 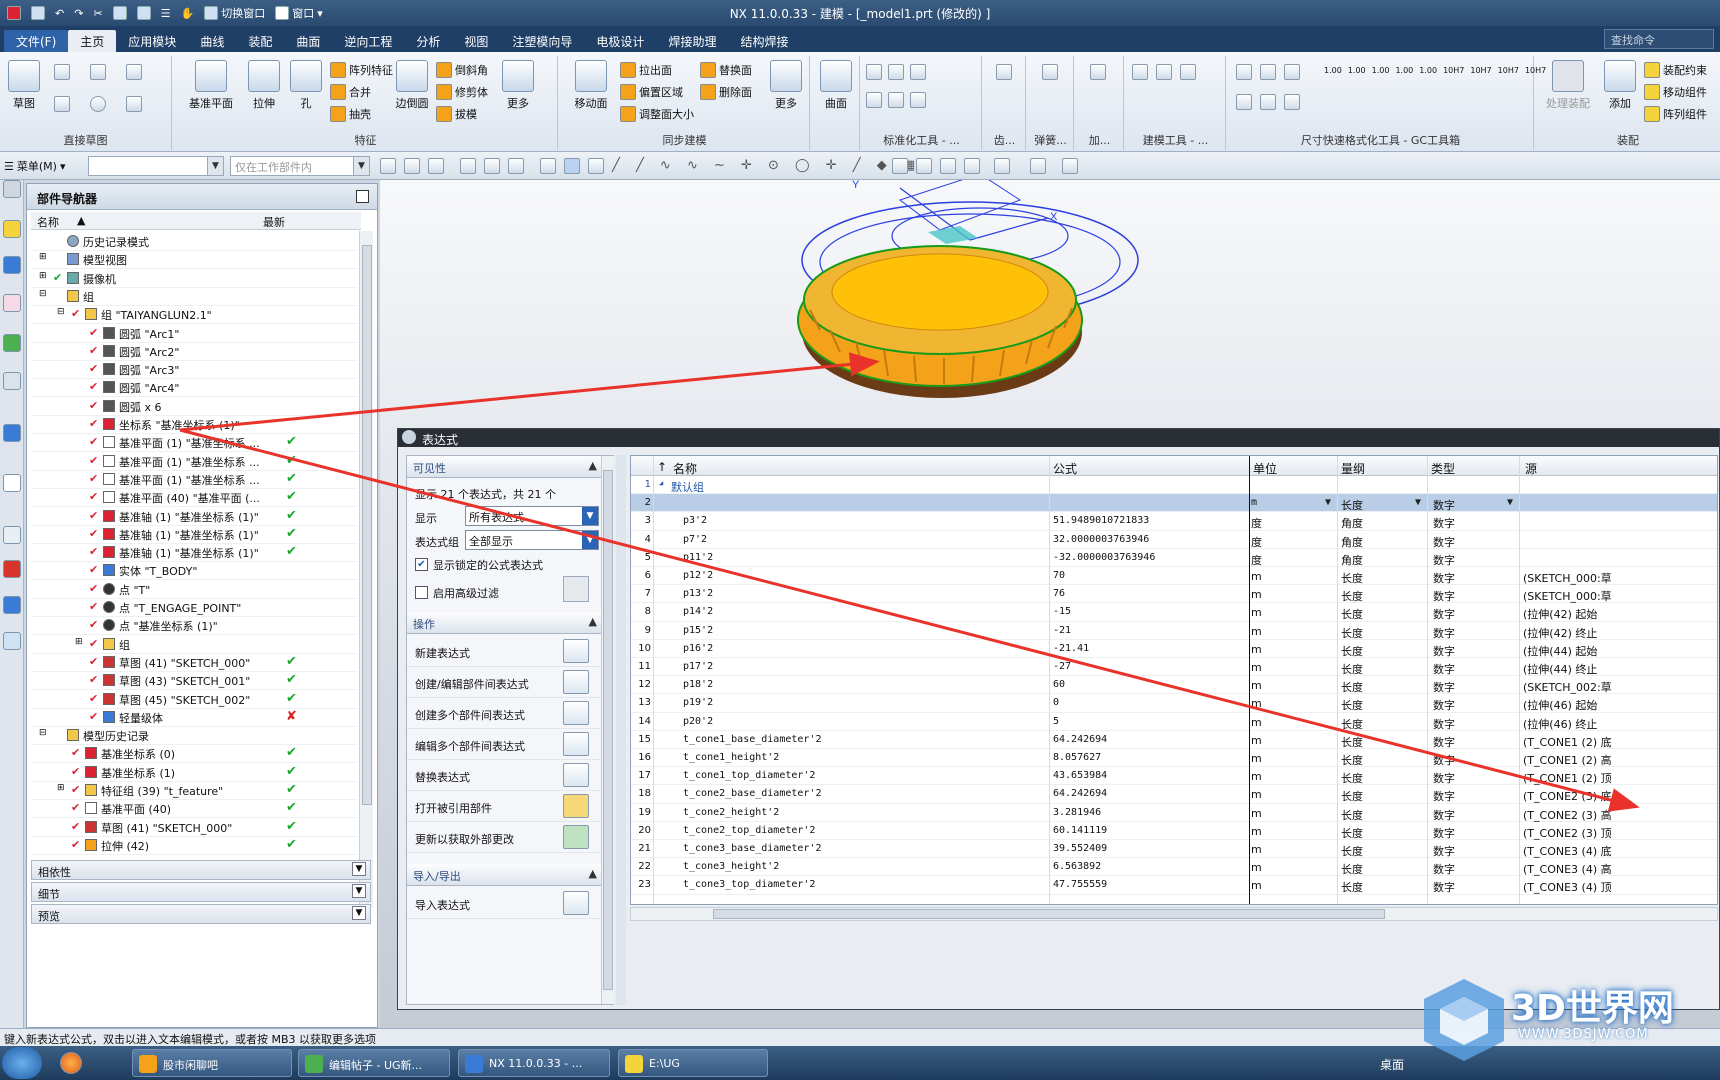 I want to click on section-dependencies: 相依性 ▼, so click(x=201, y=870).